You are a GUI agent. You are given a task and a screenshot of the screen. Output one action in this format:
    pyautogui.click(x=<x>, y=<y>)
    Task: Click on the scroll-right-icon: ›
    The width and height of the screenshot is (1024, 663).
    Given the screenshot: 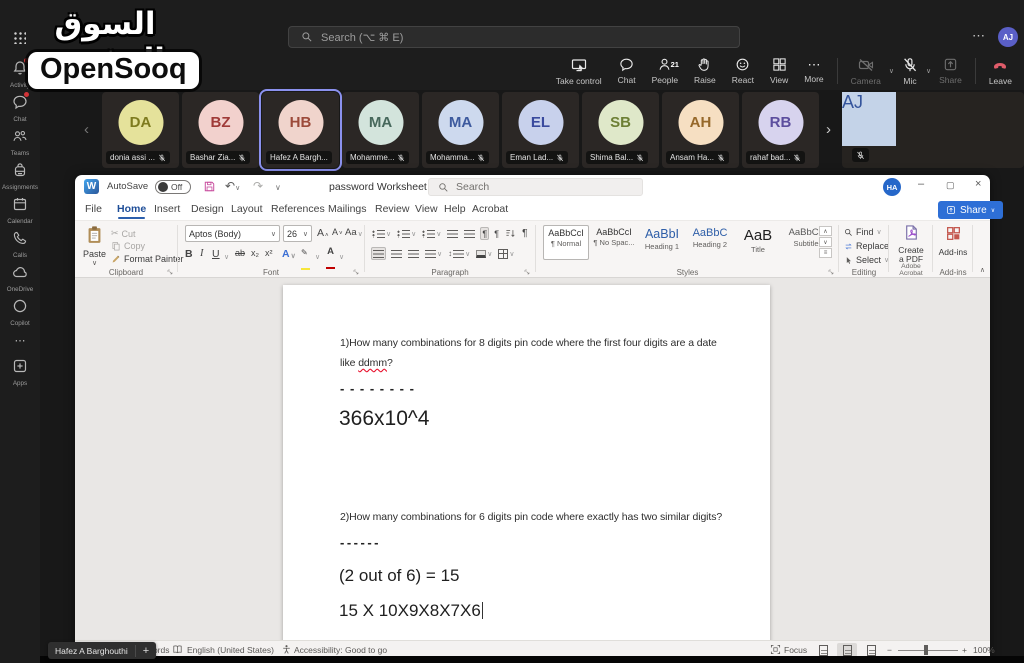 What is the action you would take?
    pyautogui.click(x=828, y=129)
    